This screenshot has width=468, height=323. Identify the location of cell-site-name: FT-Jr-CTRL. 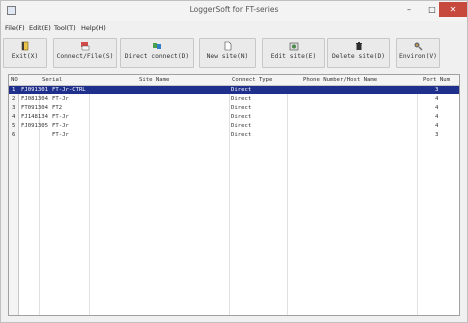
(69, 90).